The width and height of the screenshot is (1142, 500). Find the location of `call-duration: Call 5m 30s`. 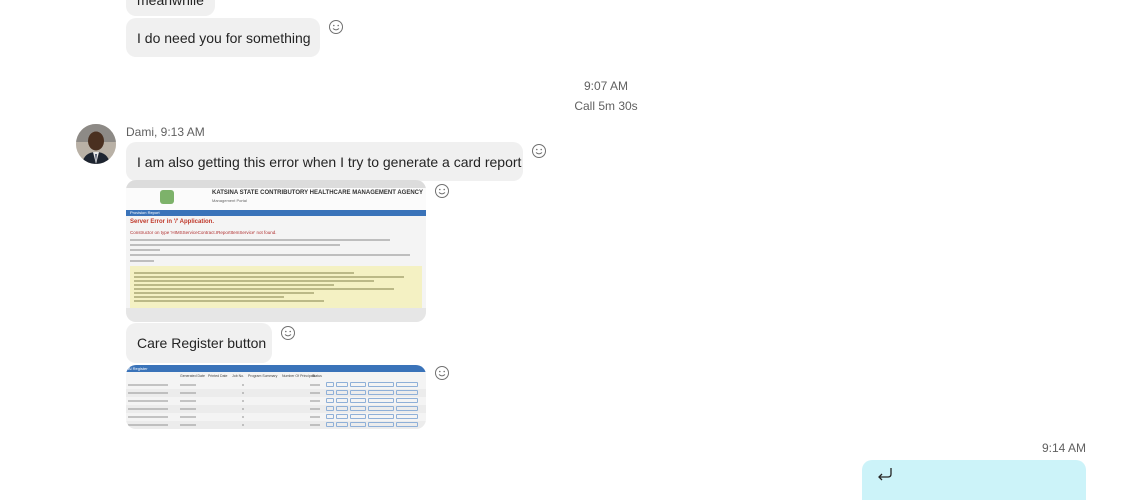

call-duration: Call 5m 30s is located at coordinates (606, 106).